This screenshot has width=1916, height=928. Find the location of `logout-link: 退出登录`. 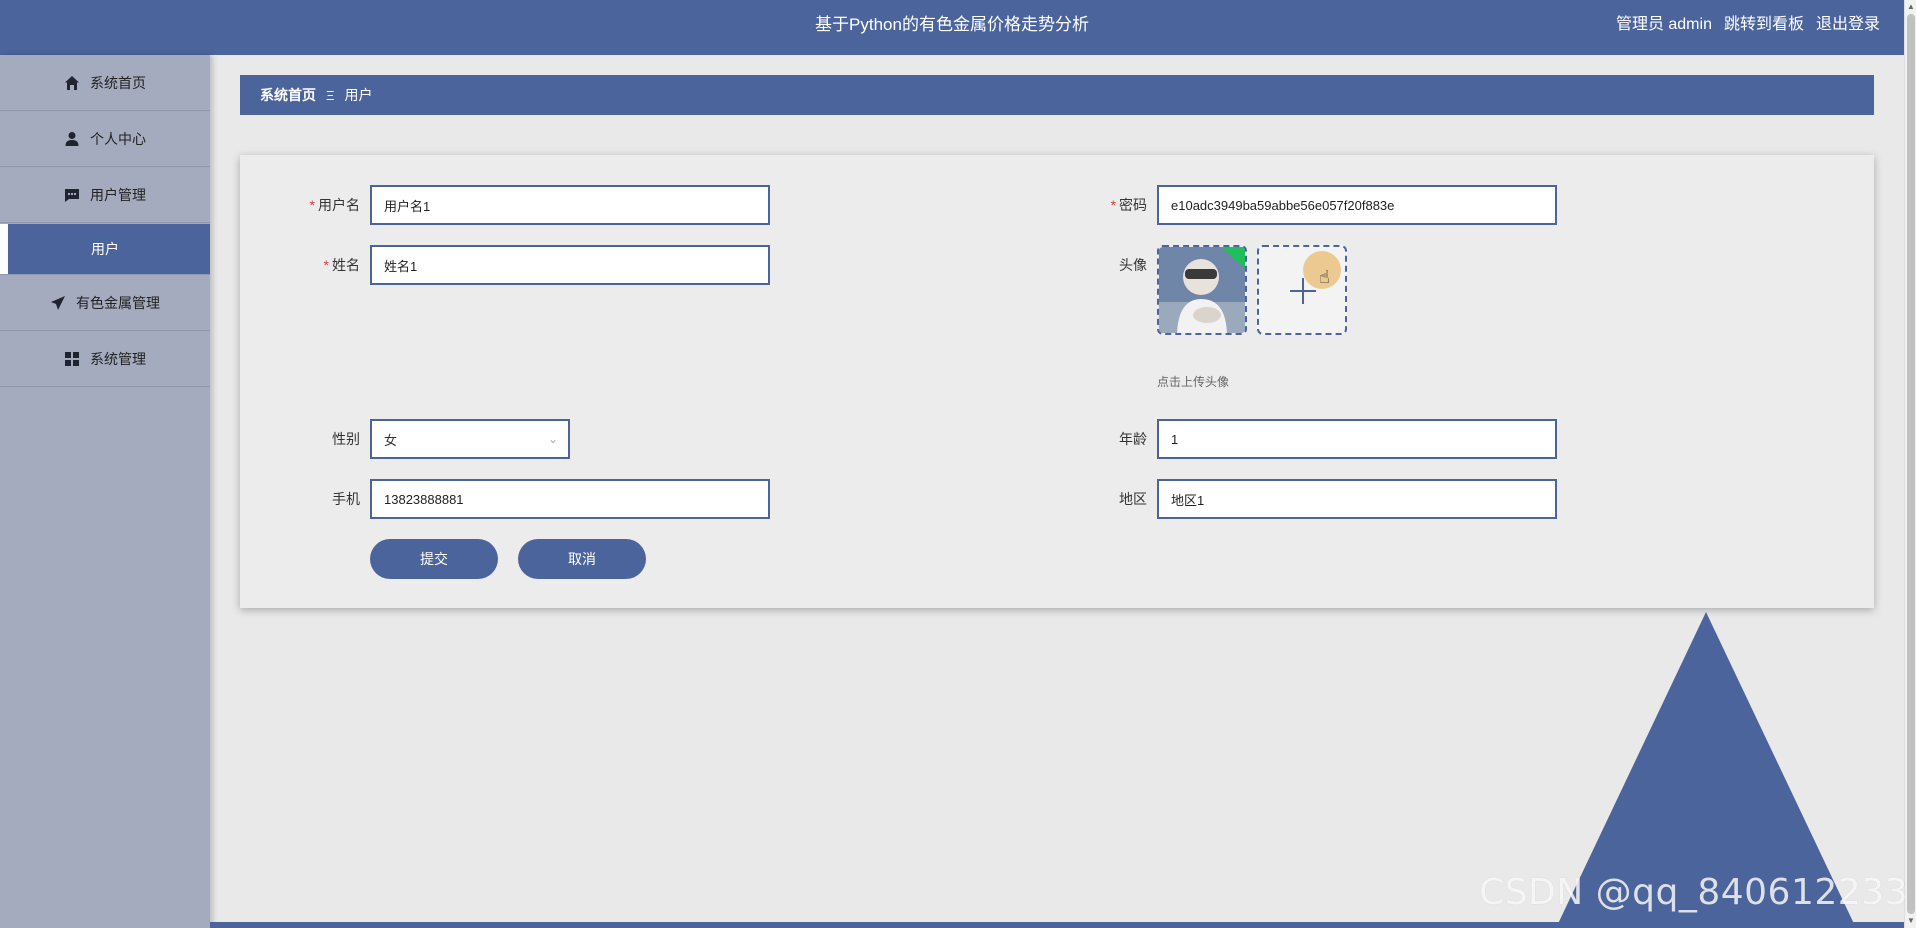

logout-link: 退出登录 is located at coordinates (1848, 25).